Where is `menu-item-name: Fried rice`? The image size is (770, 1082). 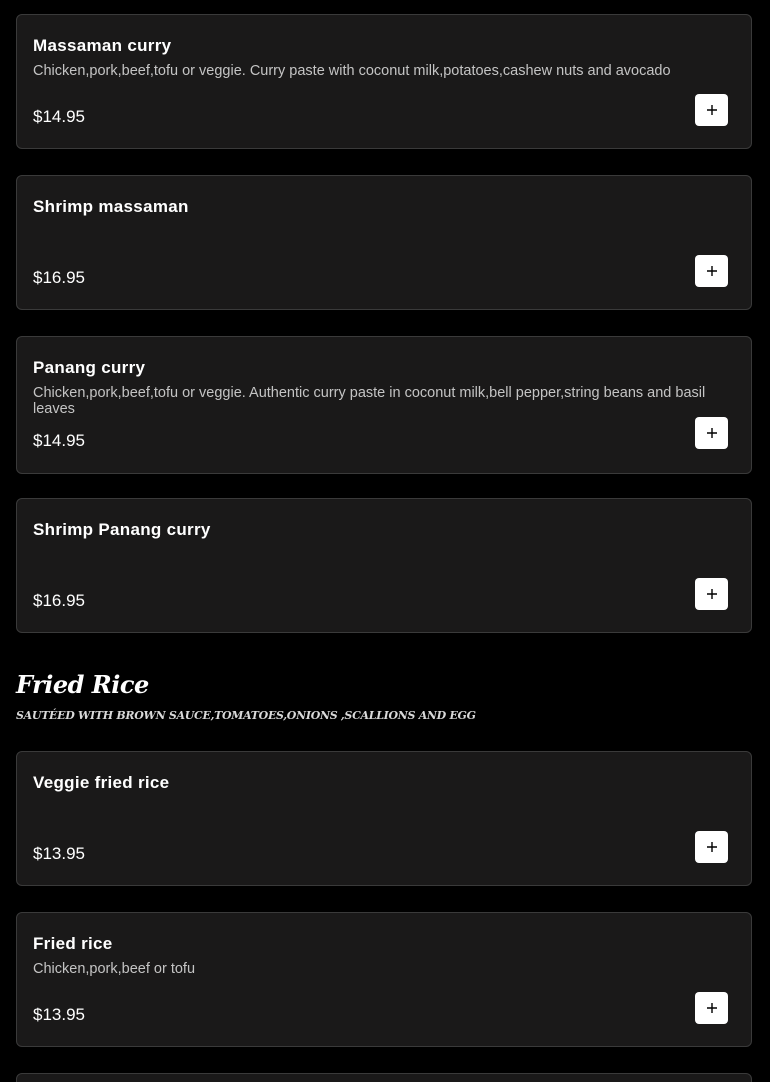
menu-item-name: Fried rice is located at coordinates (73, 943).